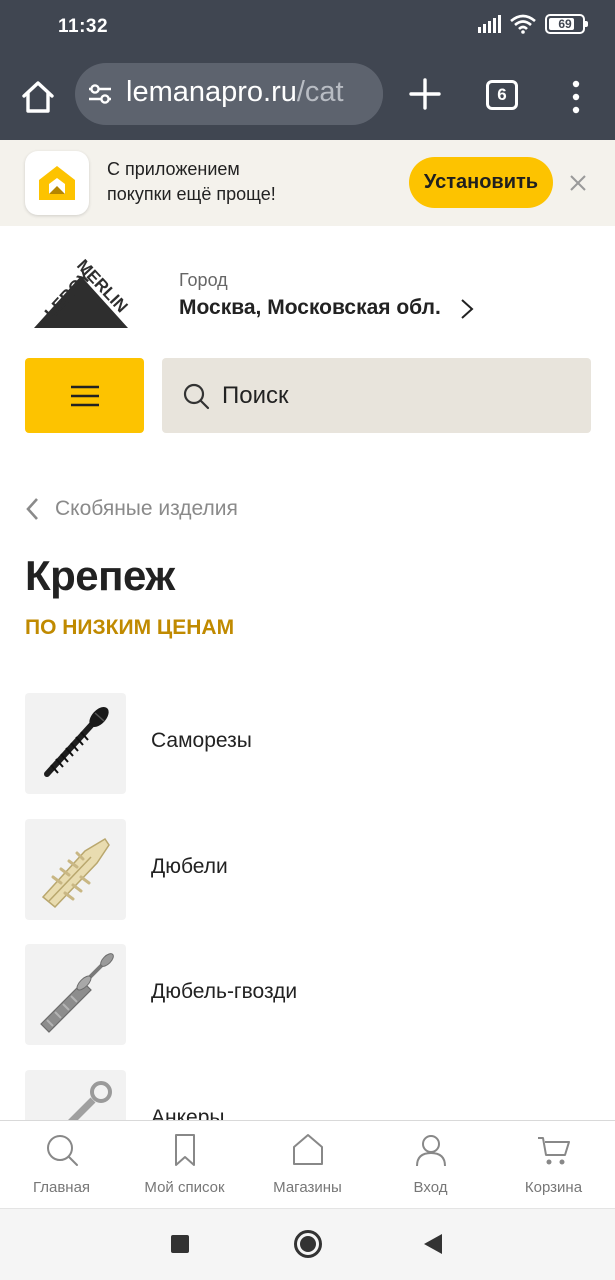  What do you see at coordinates (203, 280) in the screenshot?
I see `city-label: Город` at bounding box center [203, 280].